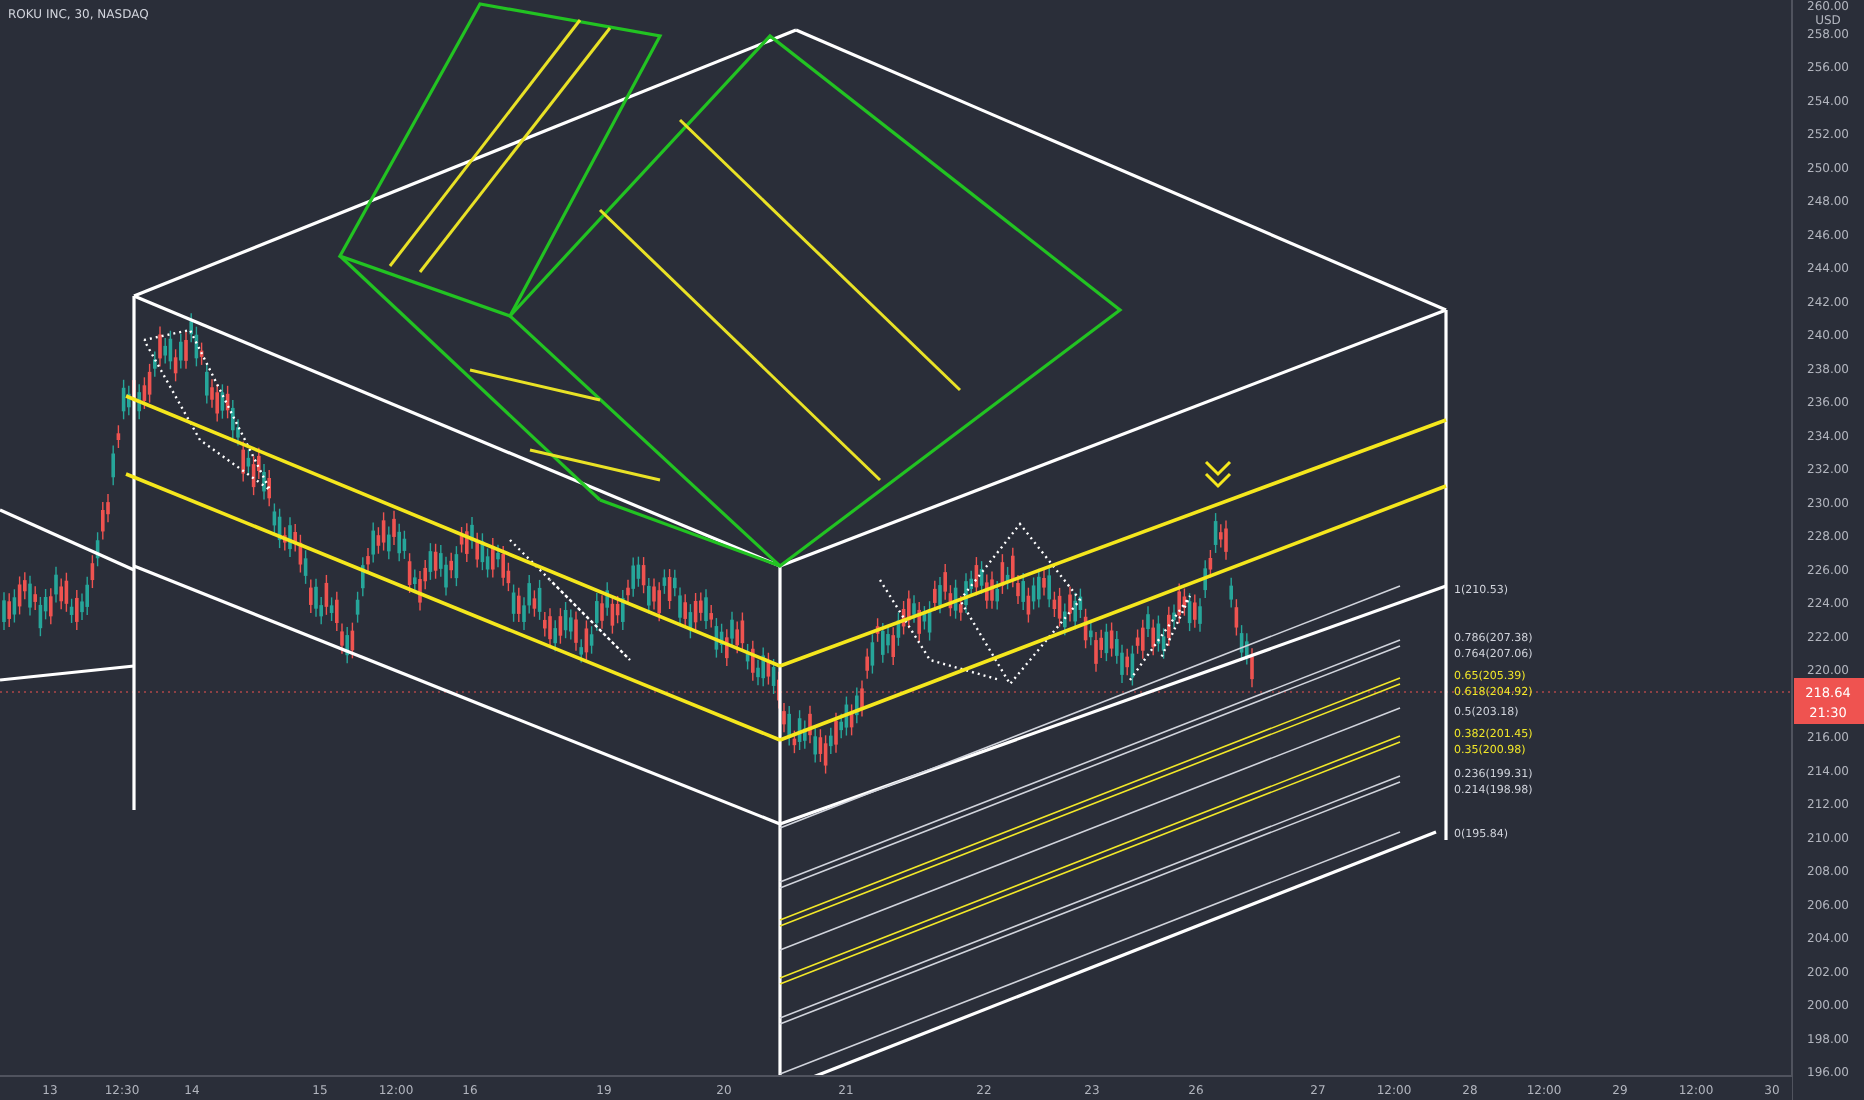 The height and width of the screenshot is (1100, 1864). What do you see at coordinates (1218, 474) in the screenshot?
I see `double-chevron-icon` at bounding box center [1218, 474].